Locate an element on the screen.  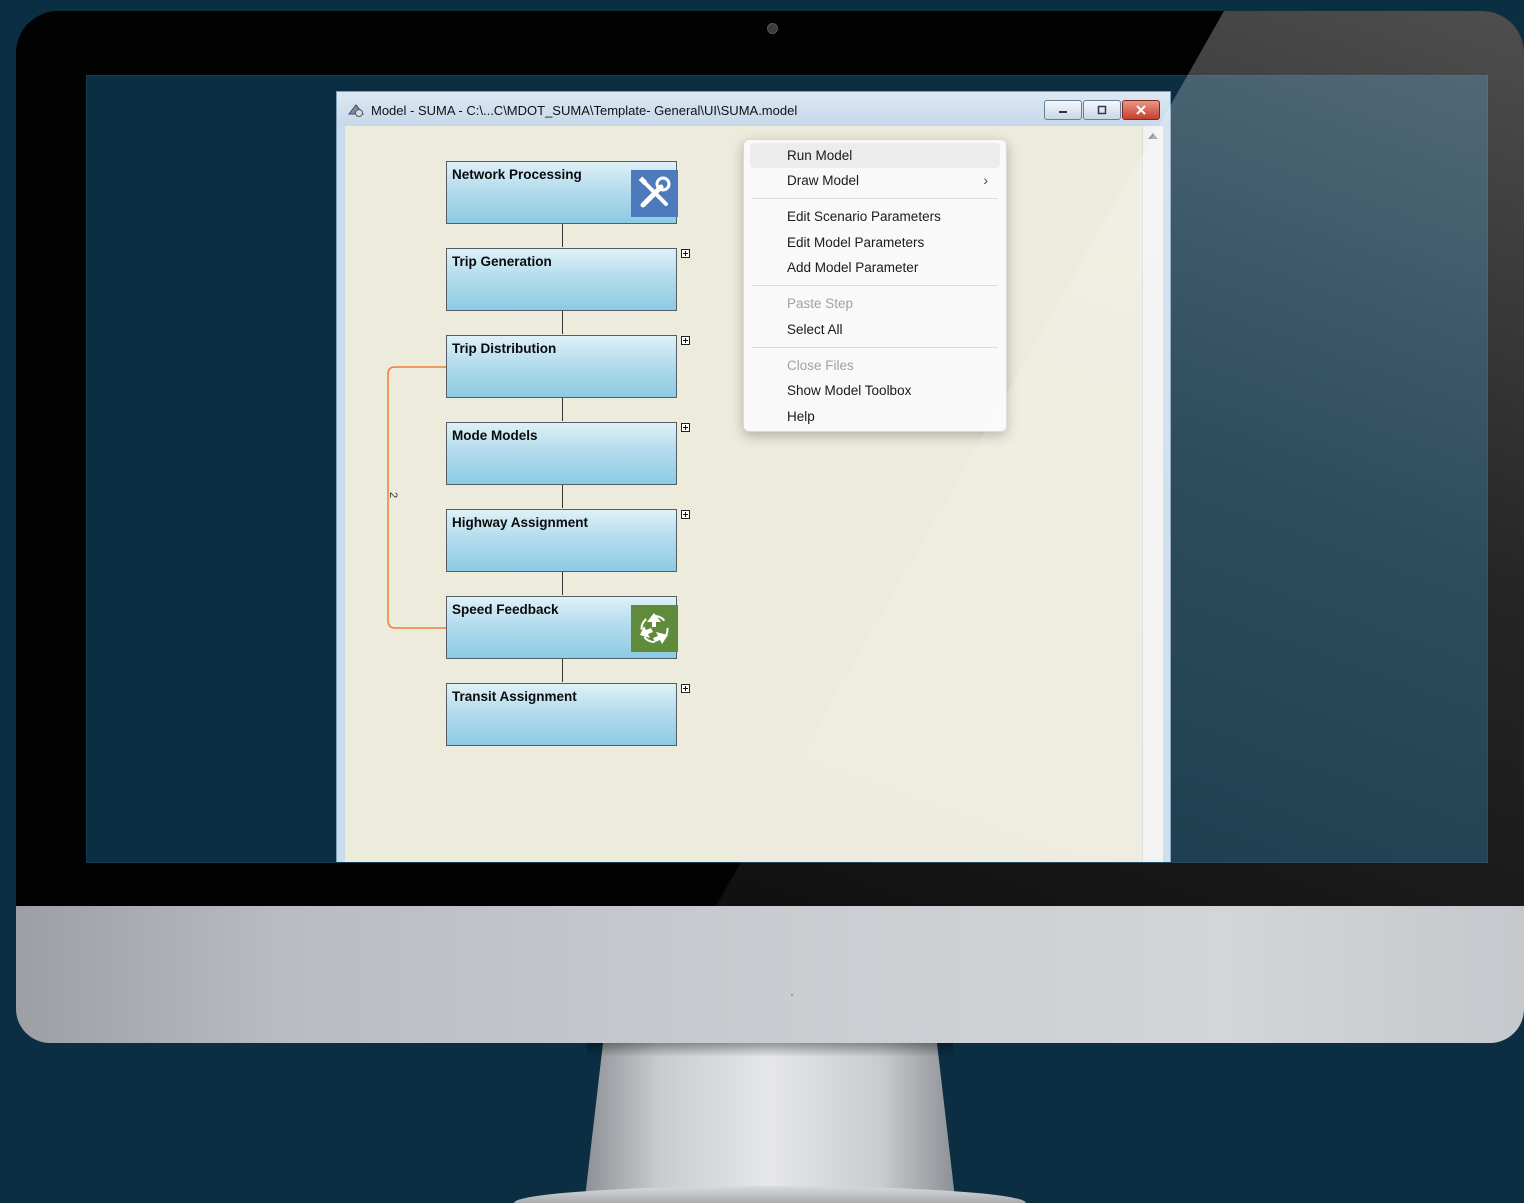
minimize-button is located at coordinates (1063, 110).